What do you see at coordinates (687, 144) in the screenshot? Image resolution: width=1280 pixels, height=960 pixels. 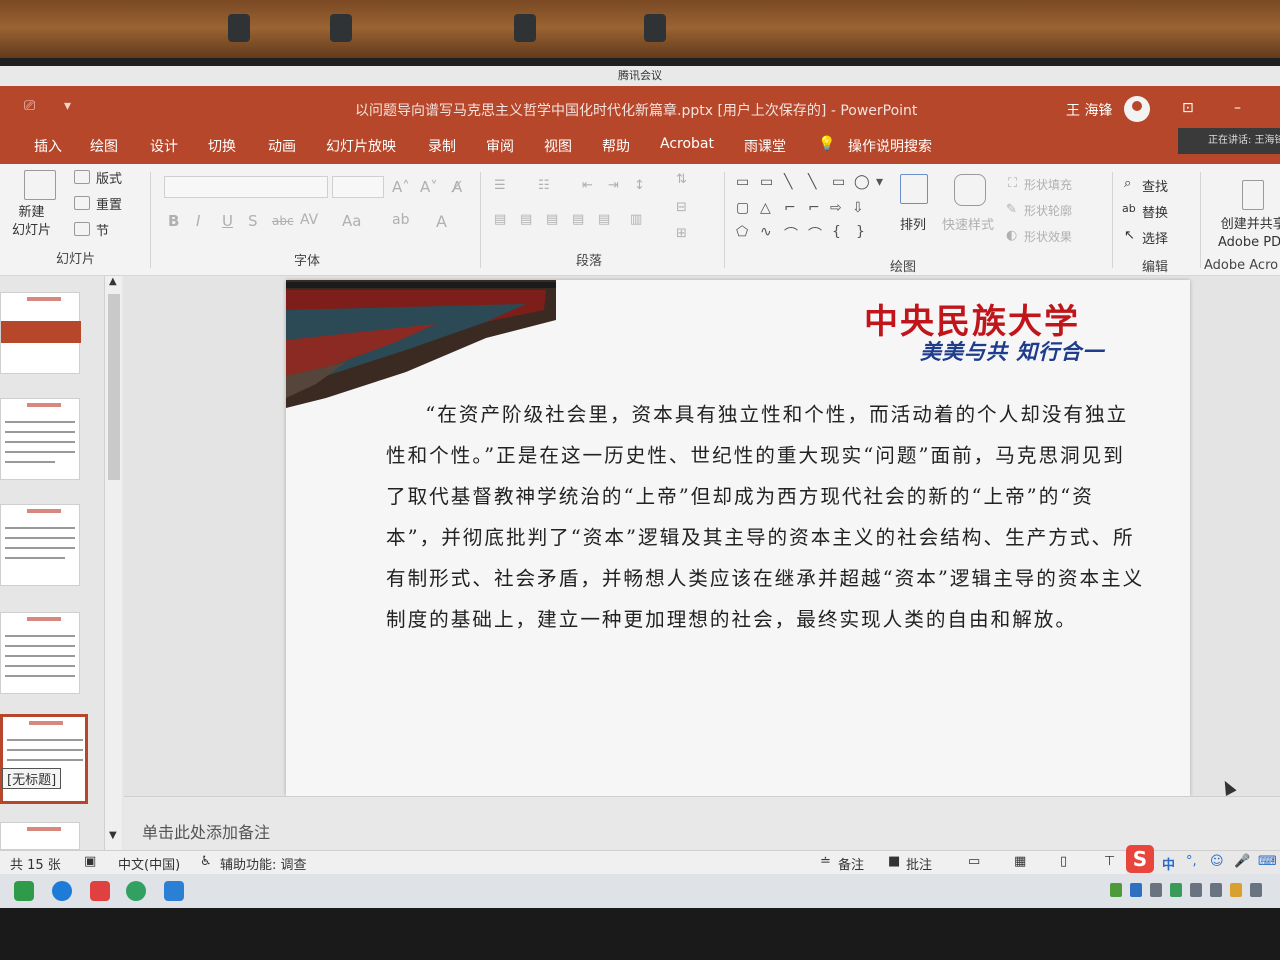 I see `tab-acrobat: Acrobat` at bounding box center [687, 144].